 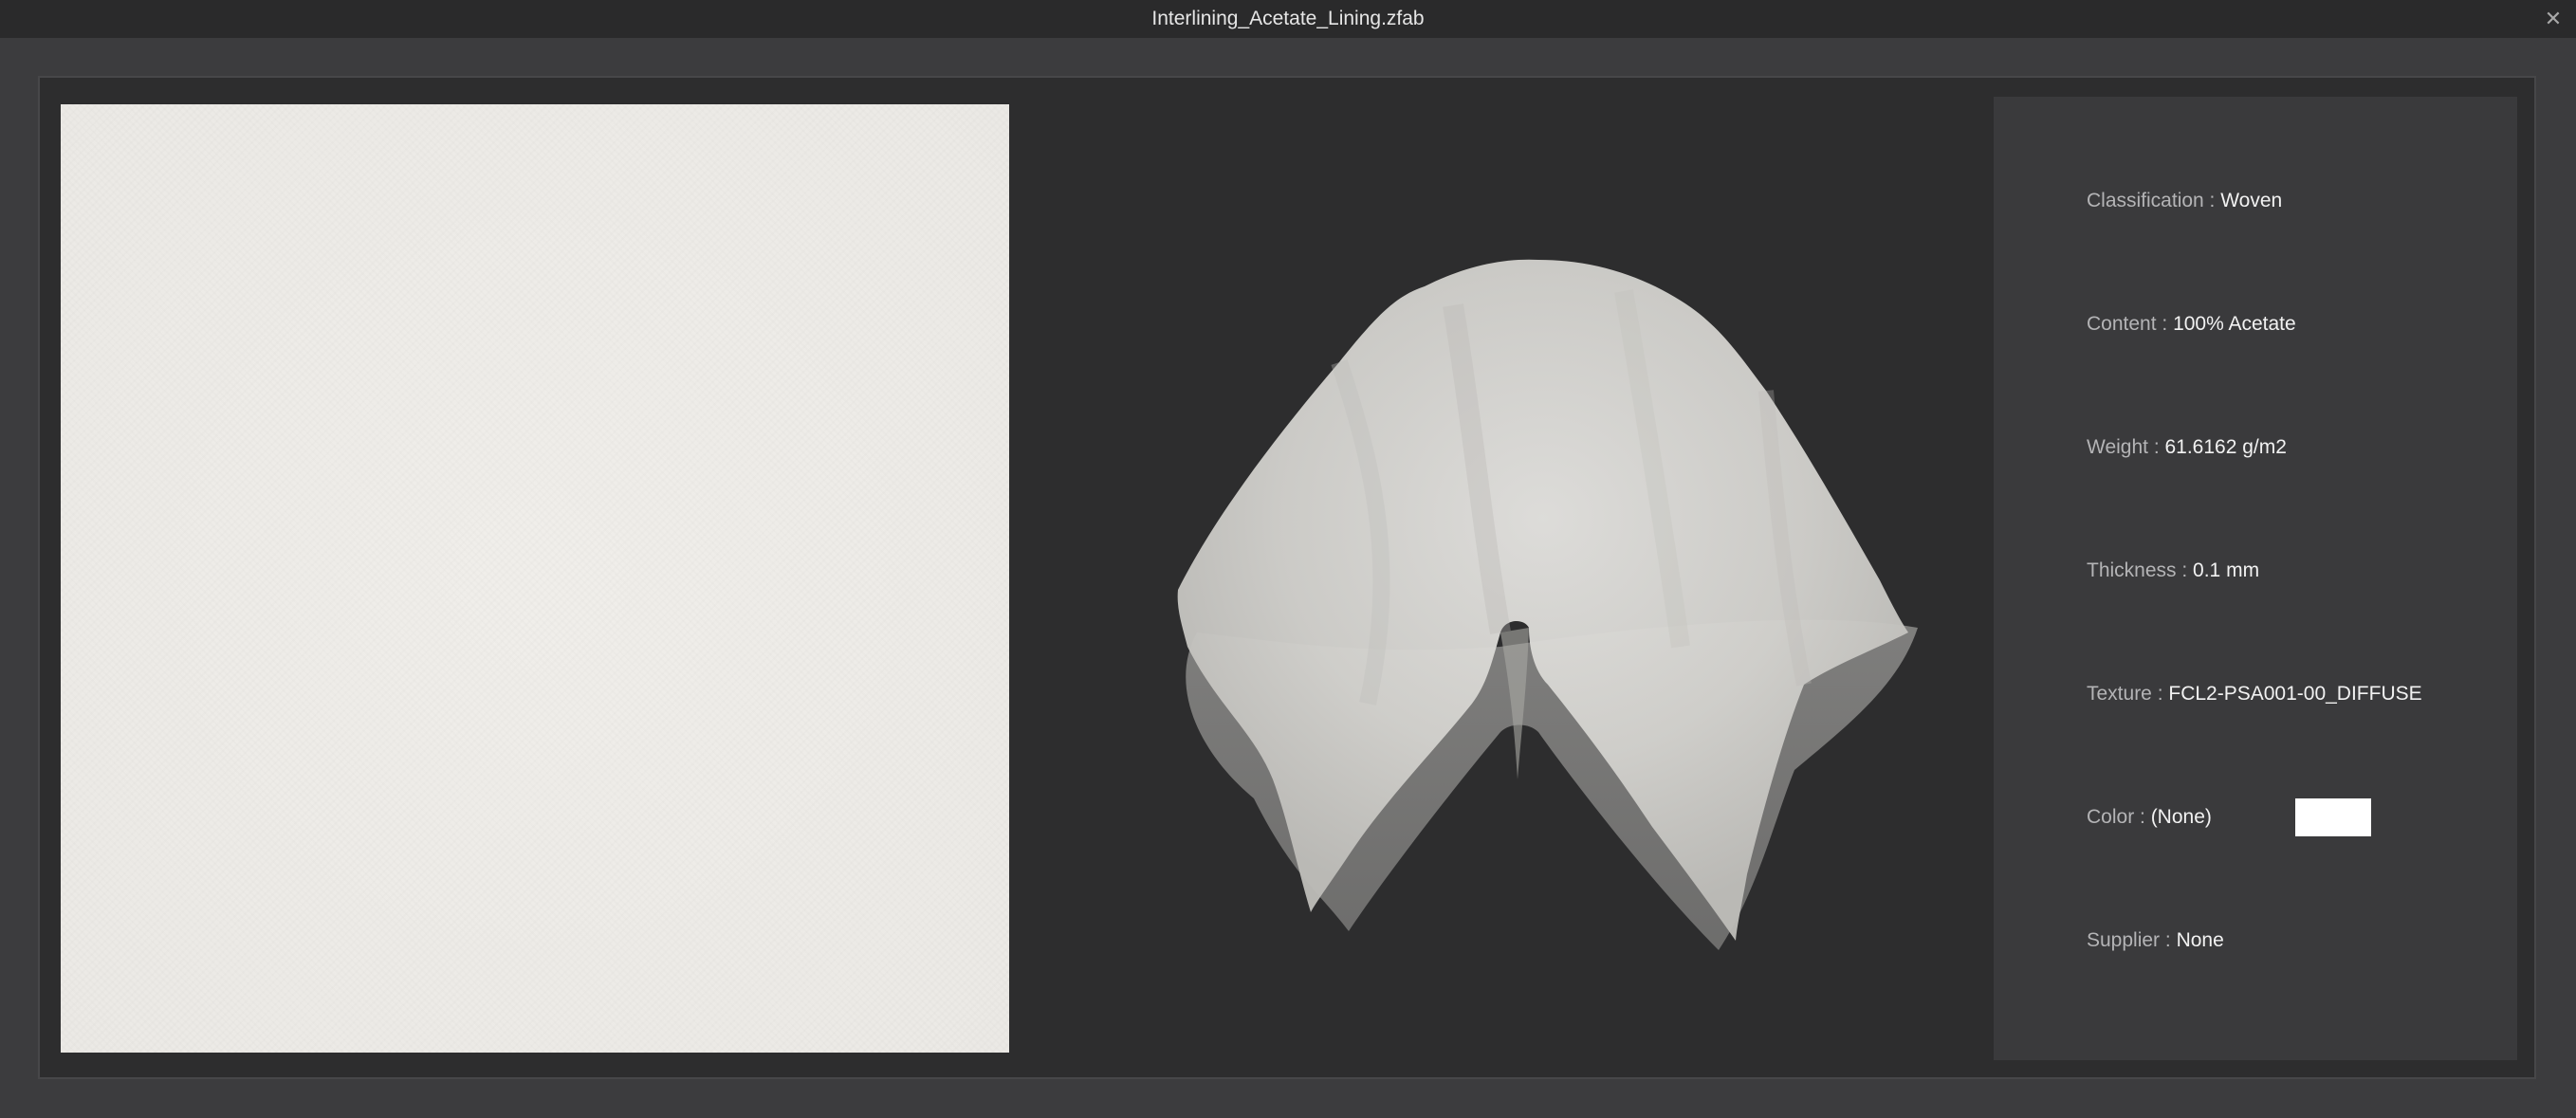 I want to click on classification-label: Classification :, so click(x=2154, y=200).